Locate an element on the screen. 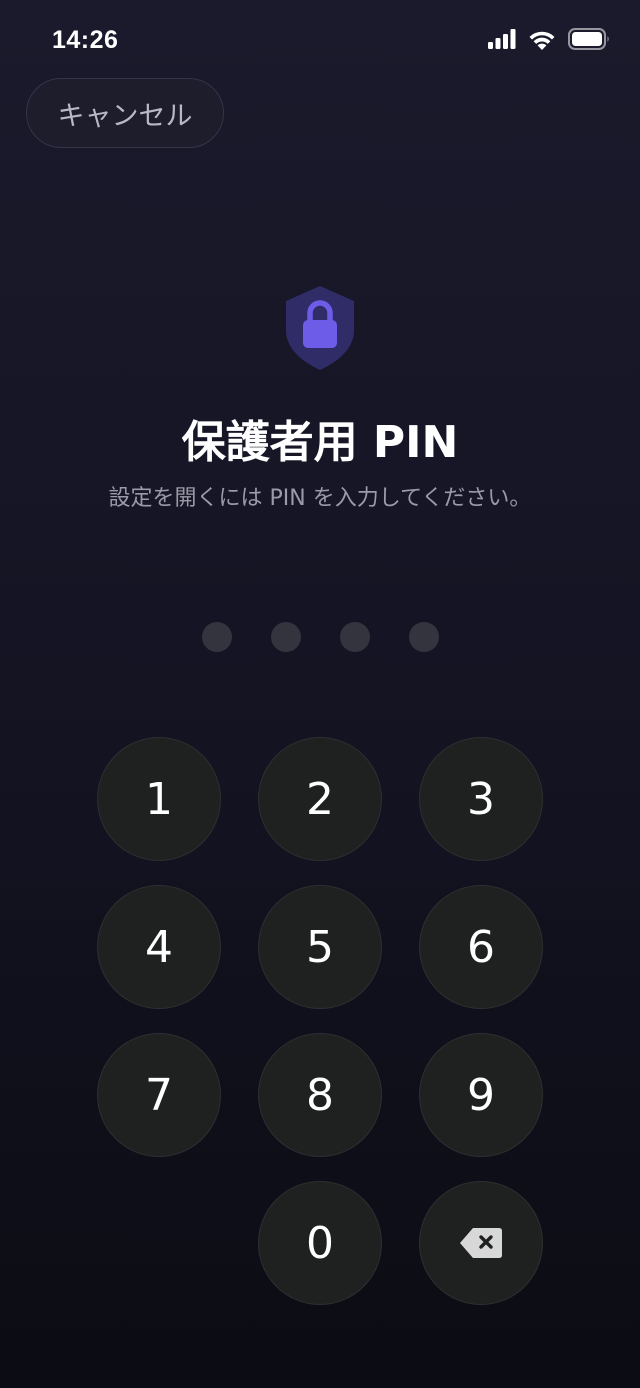 This screenshot has width=640, height=1388. delete-button is located at coordinates (481, 1243).